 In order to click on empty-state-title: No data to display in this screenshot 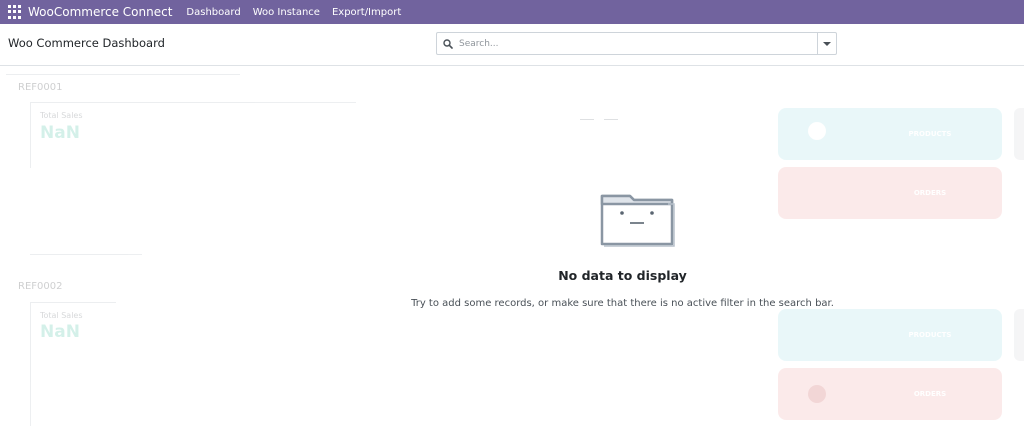, I will do `click(622, 275)`.